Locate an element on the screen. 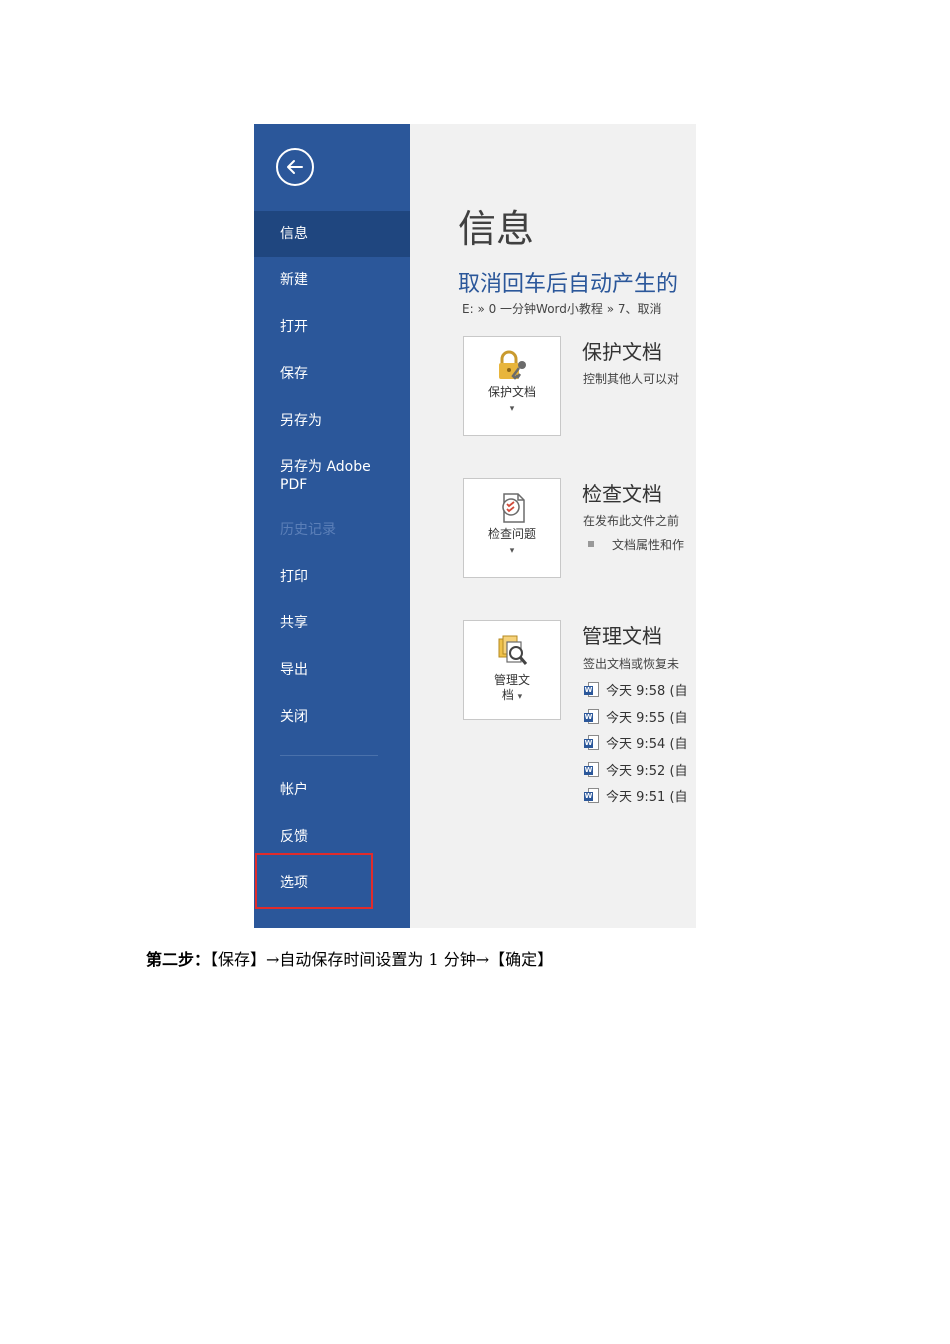 The height and width of the screenshot is (1344, 950). version-item: W 今天 9:54 (自 is located at coordinates (636, 742).